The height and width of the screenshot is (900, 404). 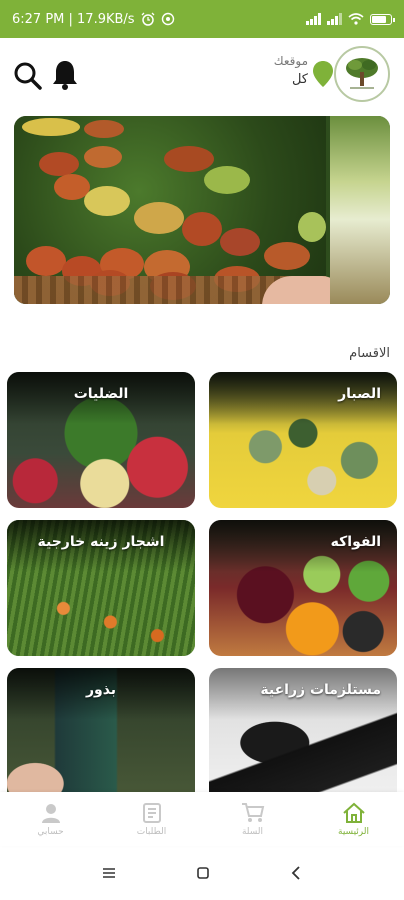 What do you see at coordinates (303, 440) in the screenshot?
I see `category-card-cactus: الصبار` at bounding box center [303, 440].